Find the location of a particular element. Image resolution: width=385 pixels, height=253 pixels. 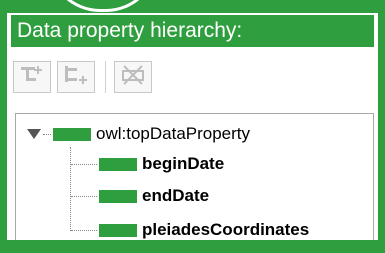

tree-node-label: pleiadesCoordinates is located at coordinates (226, 229).